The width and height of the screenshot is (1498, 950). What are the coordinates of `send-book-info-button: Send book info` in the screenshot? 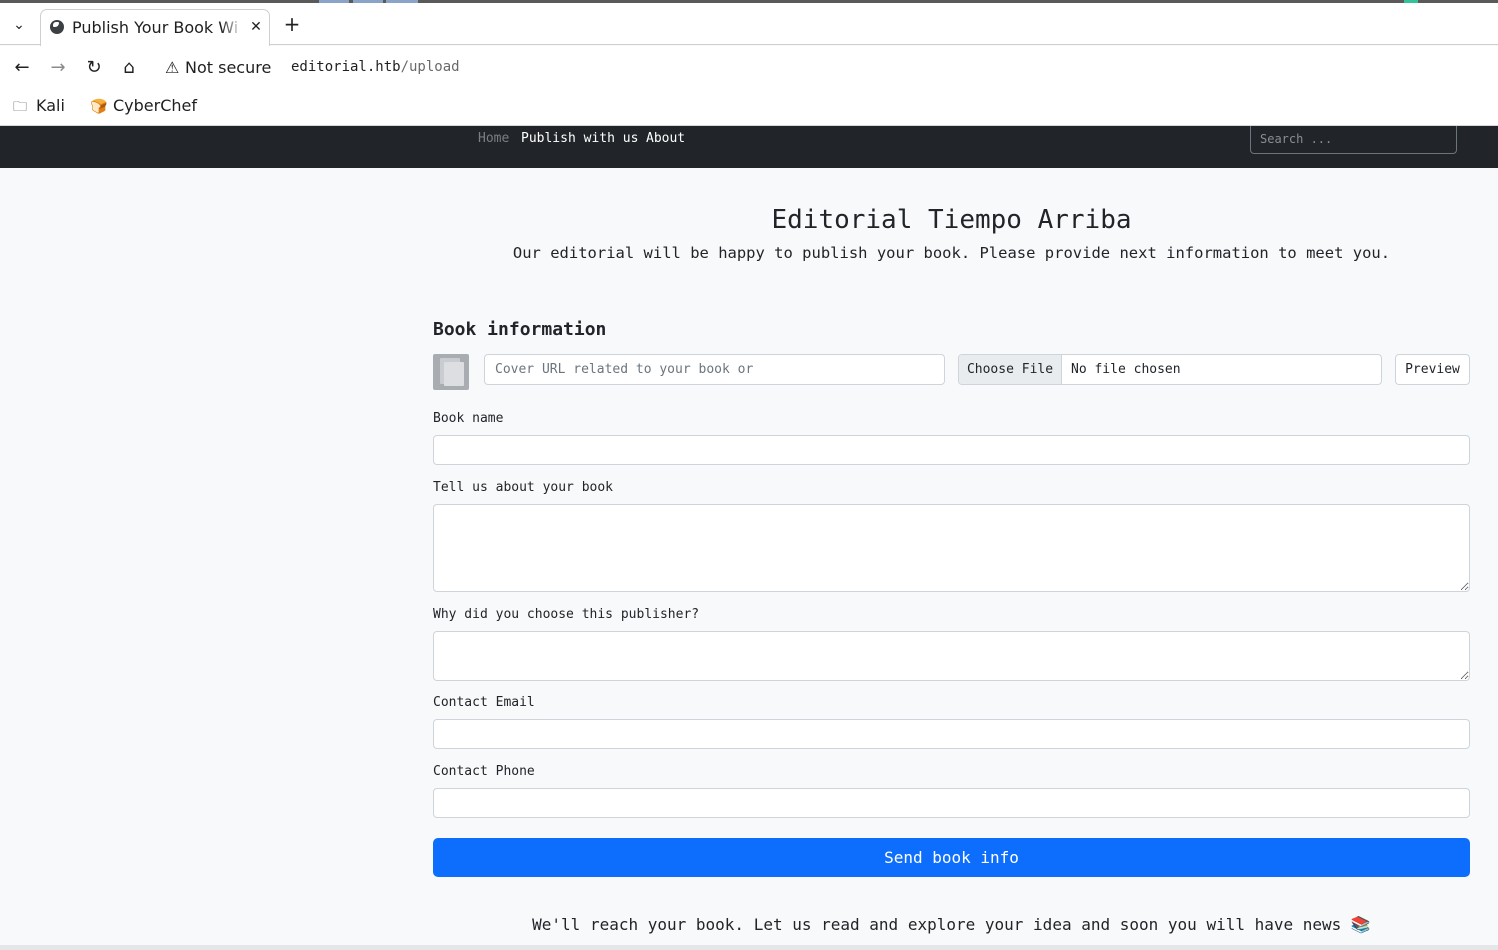 It's located at (951, 857).